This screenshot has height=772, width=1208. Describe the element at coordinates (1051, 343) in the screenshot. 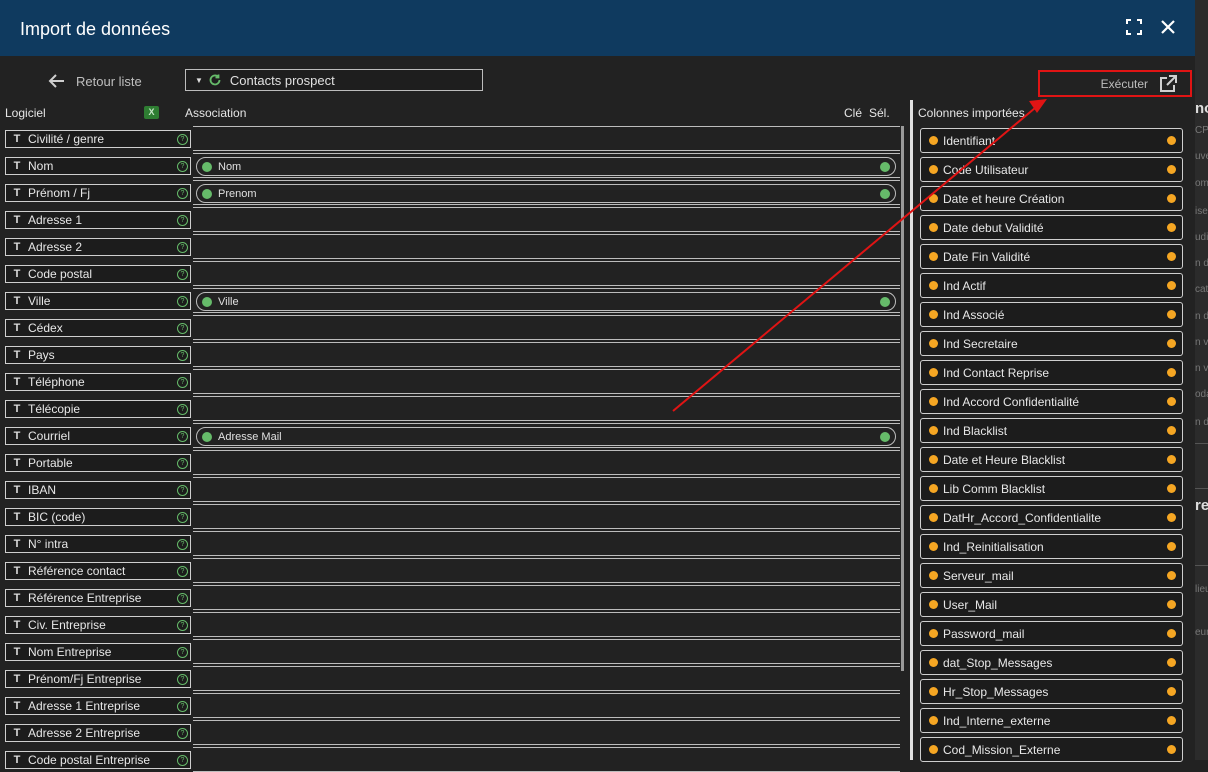

I see `imported-column-item: Ind Secretaire` at that location.